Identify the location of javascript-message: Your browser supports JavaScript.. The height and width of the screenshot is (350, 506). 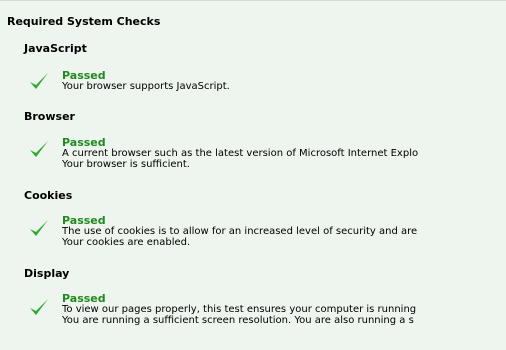
(146, 86).